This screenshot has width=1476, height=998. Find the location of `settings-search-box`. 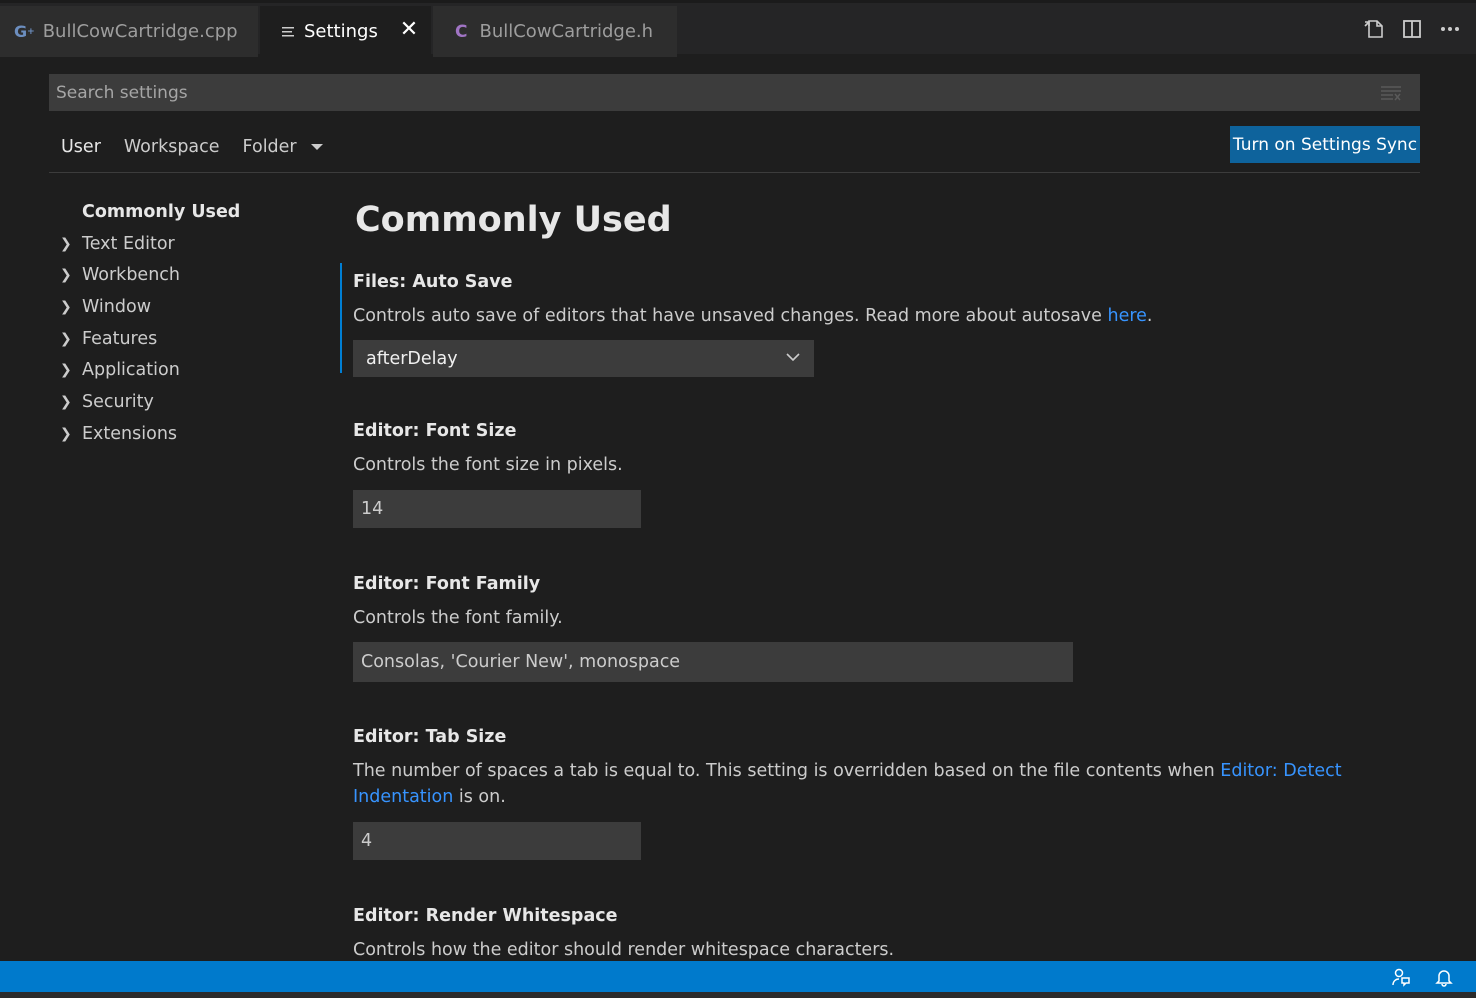

settings-search-box is located at coordinates (734, 92).